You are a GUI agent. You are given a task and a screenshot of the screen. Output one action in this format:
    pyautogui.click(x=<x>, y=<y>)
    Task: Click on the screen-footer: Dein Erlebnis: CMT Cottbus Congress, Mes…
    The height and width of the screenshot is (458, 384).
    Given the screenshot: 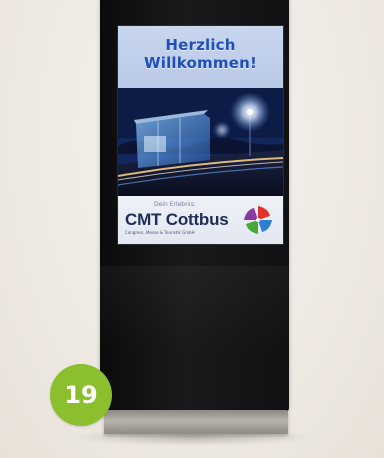 What is the action you would take?
    pyautogui.click(x=200, y=220)
    